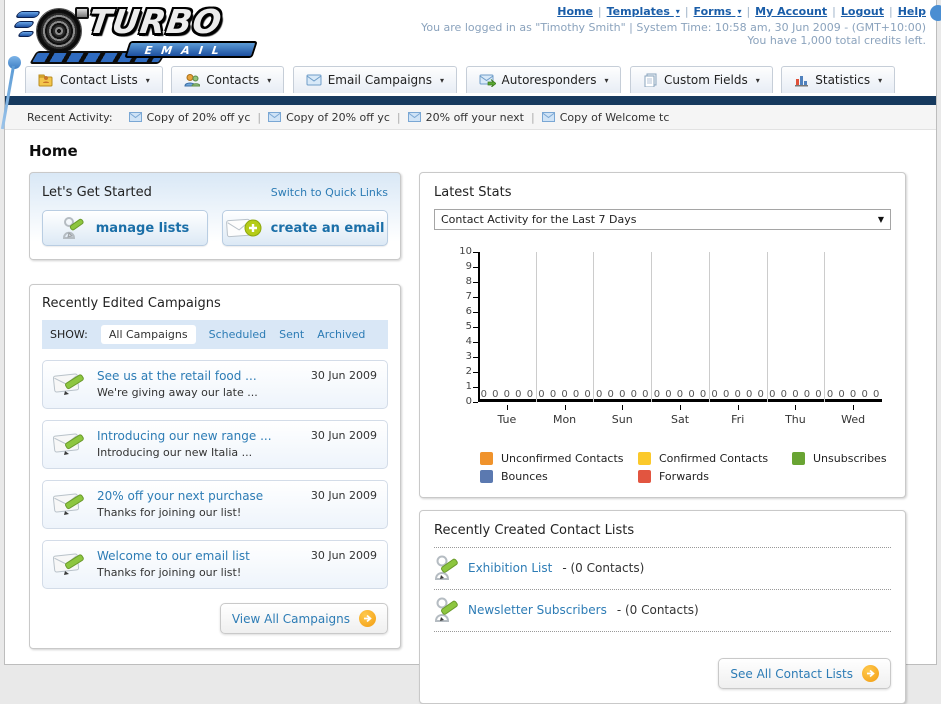 Image resolution: width=941 pixels, height=704 pixels. Describe the element at coordinates (238, 334) in the screenshot. I see `filter-scheduled: Scheduled` at that location.